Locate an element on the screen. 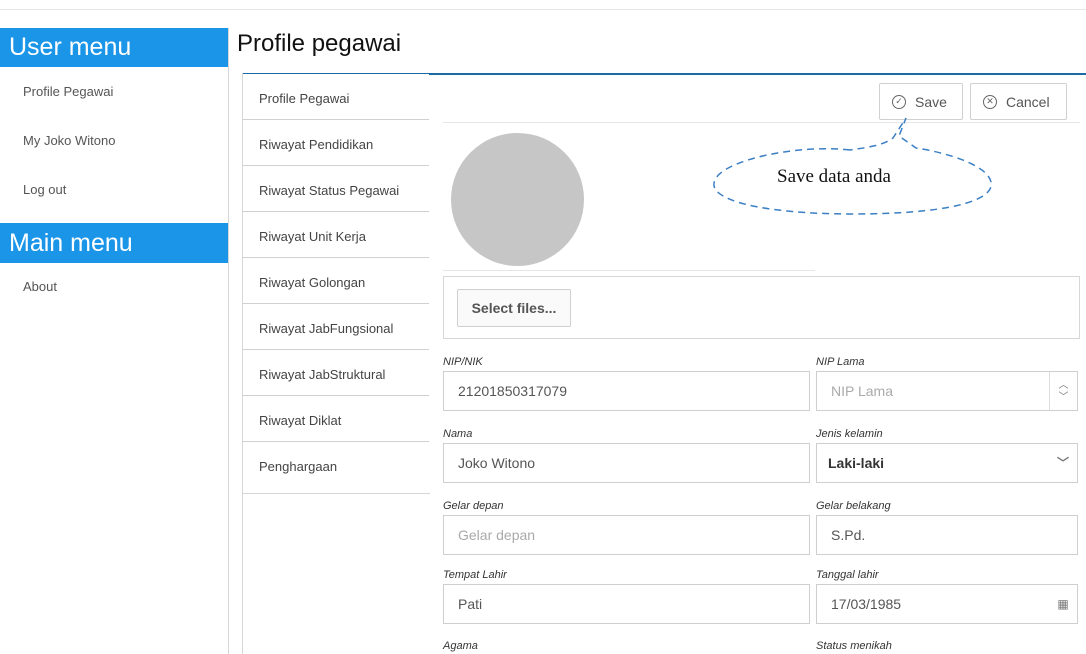 The height and width of the screenshot is (654, 1086). gelar-depan-placeholder: Gelar depan is located at coordinates (497, 535).